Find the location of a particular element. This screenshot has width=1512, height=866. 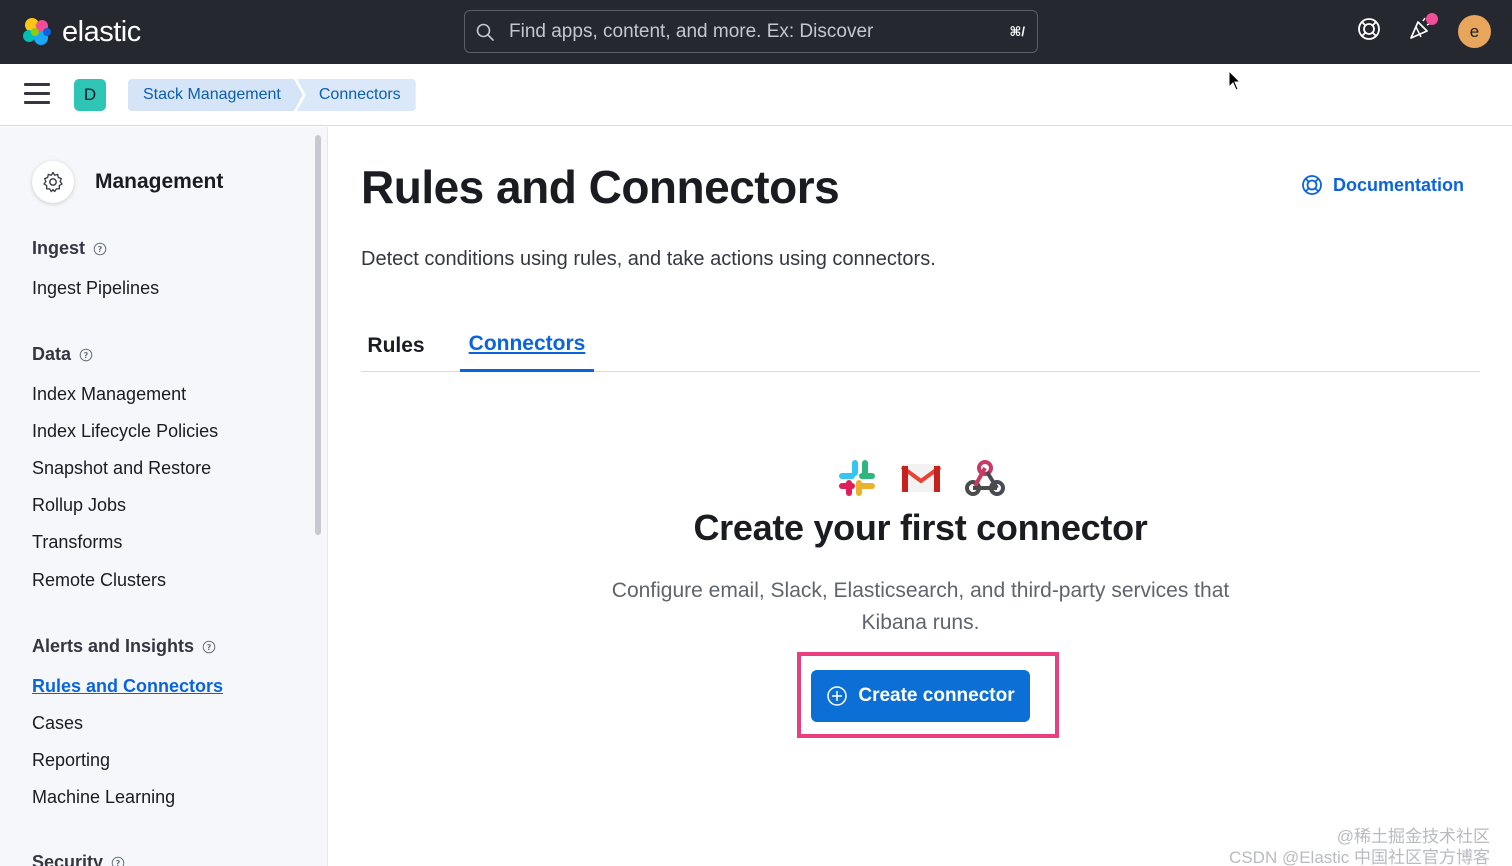

sidebar-group-label: Security is located at coordinates (68, 859).